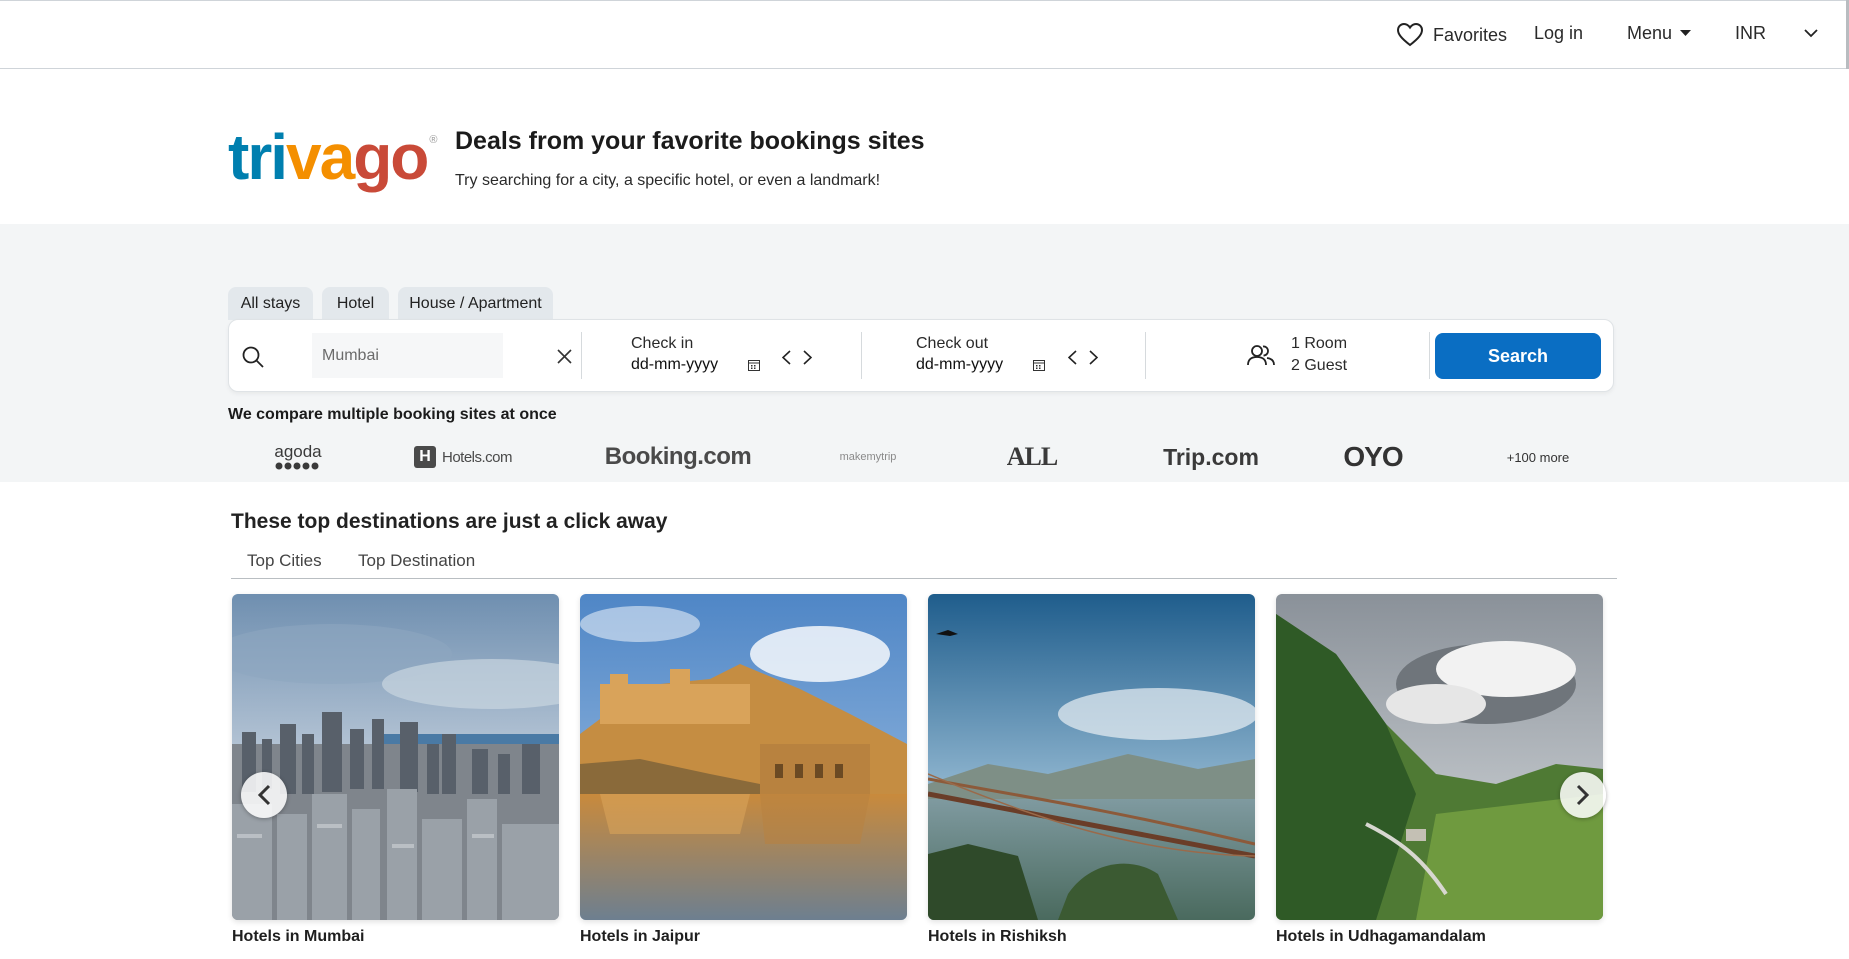 The height and width of the screenshot is (959, 1849). I want to click on menu-button: Menu, so click(1659, 33).